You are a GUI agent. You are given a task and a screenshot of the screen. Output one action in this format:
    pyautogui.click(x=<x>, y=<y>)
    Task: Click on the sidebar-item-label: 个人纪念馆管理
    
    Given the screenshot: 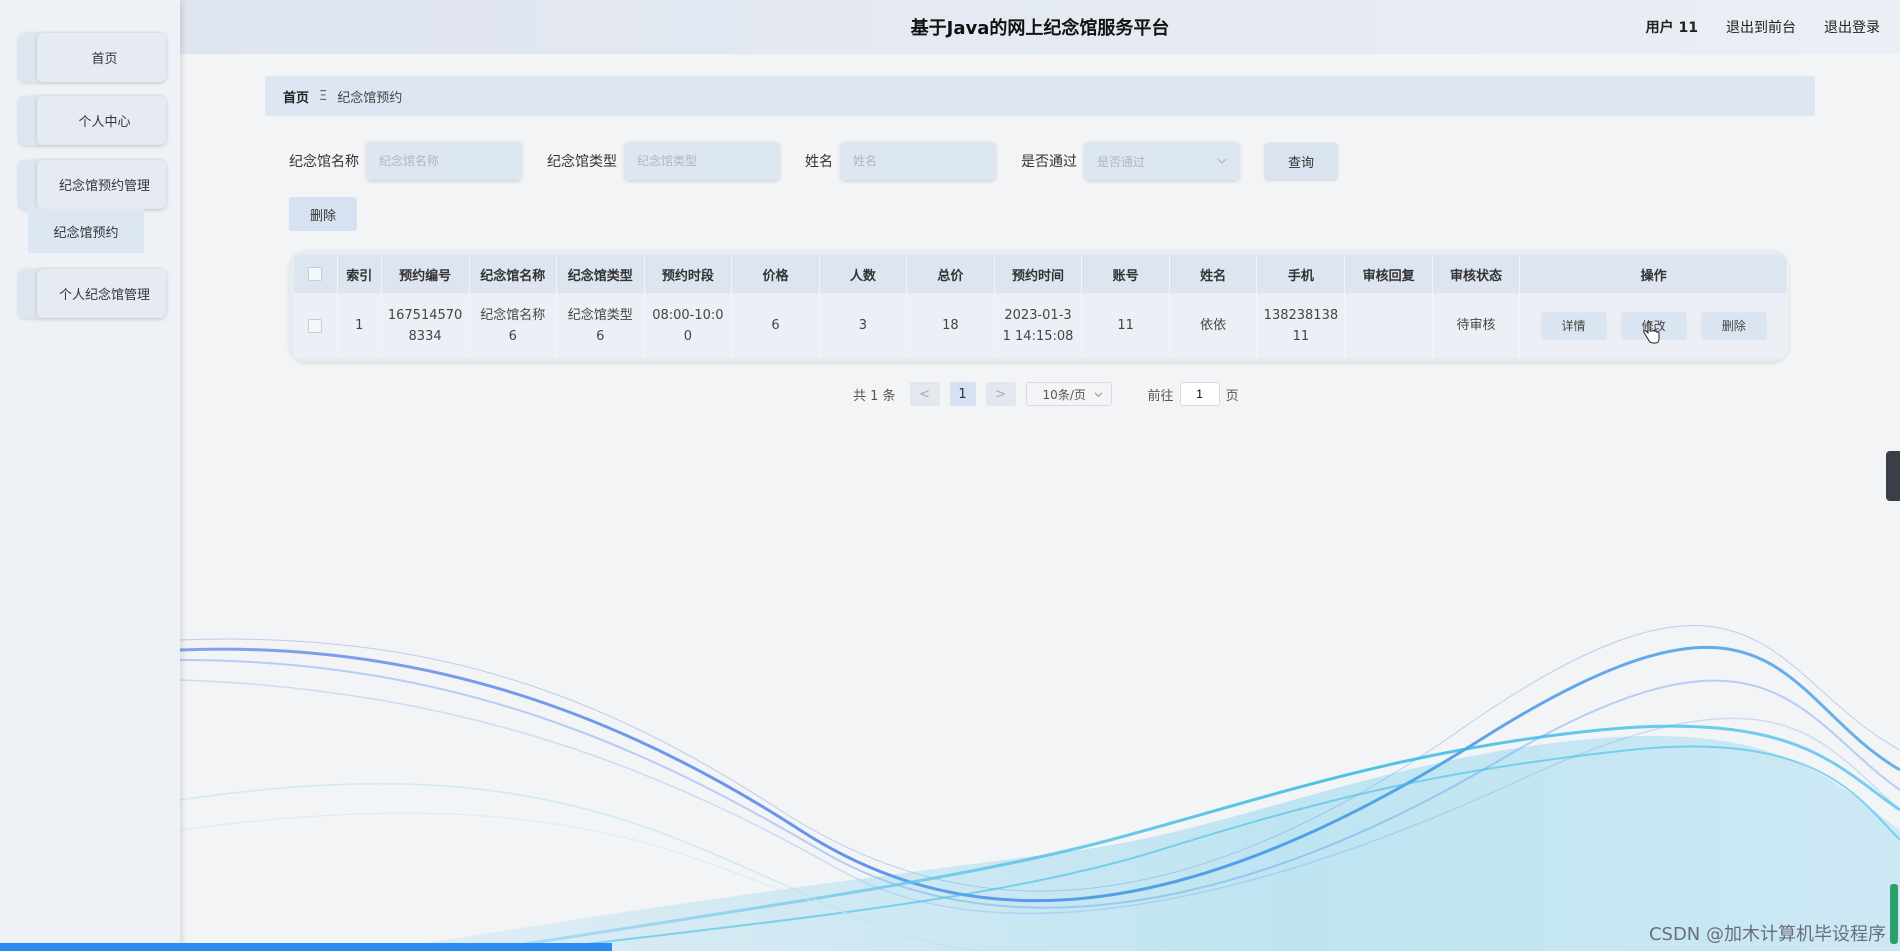 What is the action you would take?
    pyautogui.click(x=104, y=295)
    